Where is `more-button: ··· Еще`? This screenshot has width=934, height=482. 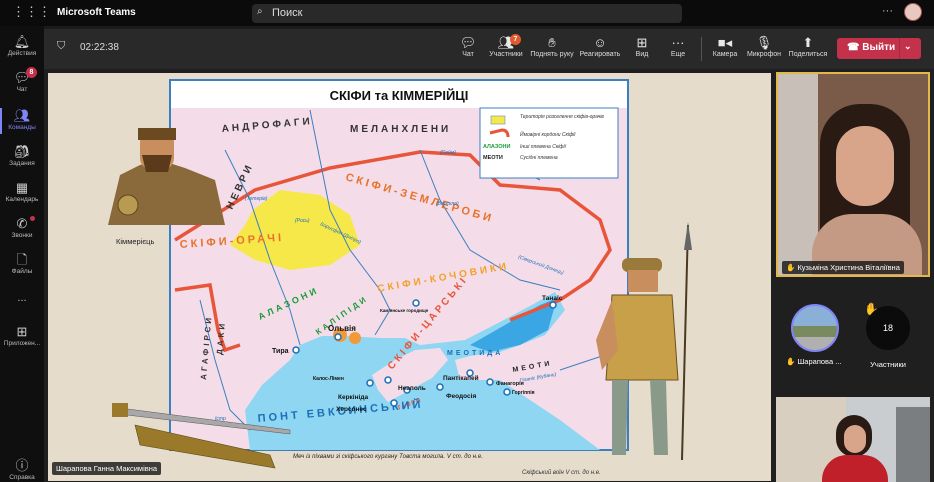
more-button: ··· Еще is located at coordinates (678, 46).